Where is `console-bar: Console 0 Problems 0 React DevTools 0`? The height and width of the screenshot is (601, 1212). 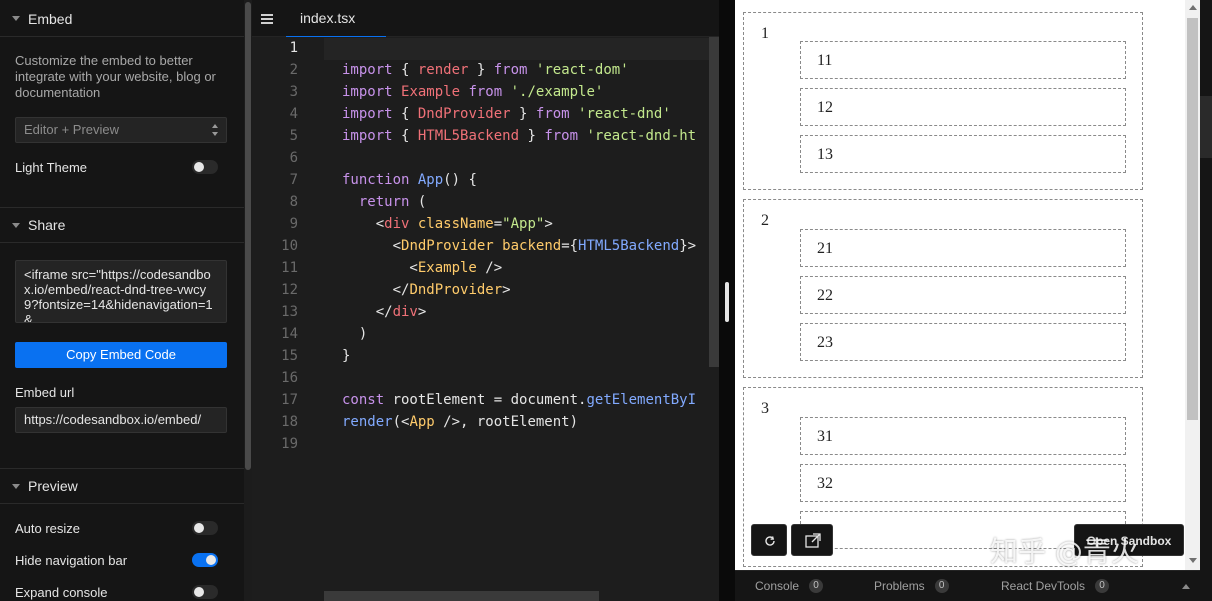 console-bar: Console 0 Problems 0 React DevTools 0 is located at coordinates (967, 585).